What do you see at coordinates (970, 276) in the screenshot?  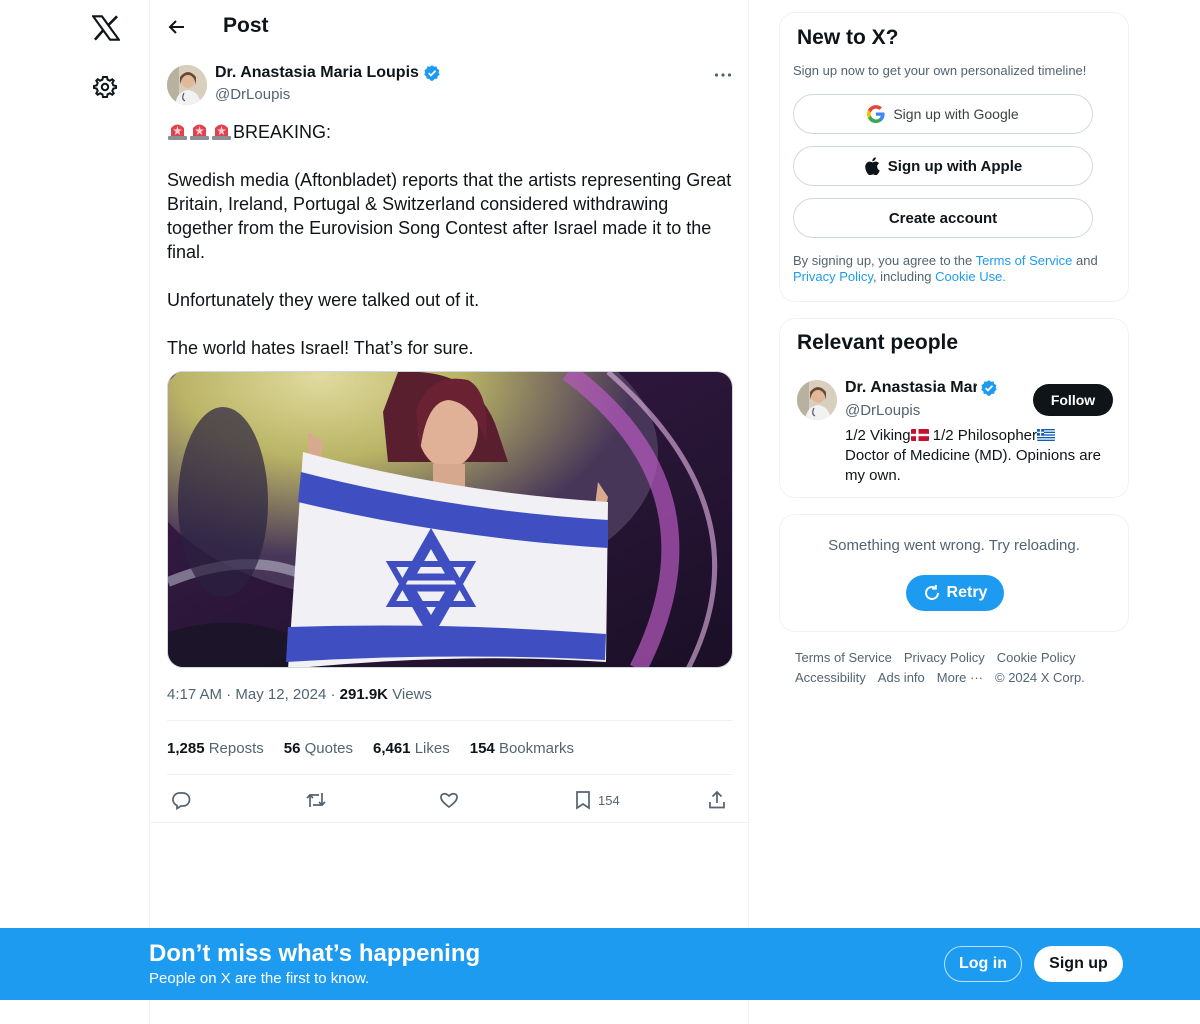 I see `cookie-link: Cookie Use.` at bounding box center [970, 276].